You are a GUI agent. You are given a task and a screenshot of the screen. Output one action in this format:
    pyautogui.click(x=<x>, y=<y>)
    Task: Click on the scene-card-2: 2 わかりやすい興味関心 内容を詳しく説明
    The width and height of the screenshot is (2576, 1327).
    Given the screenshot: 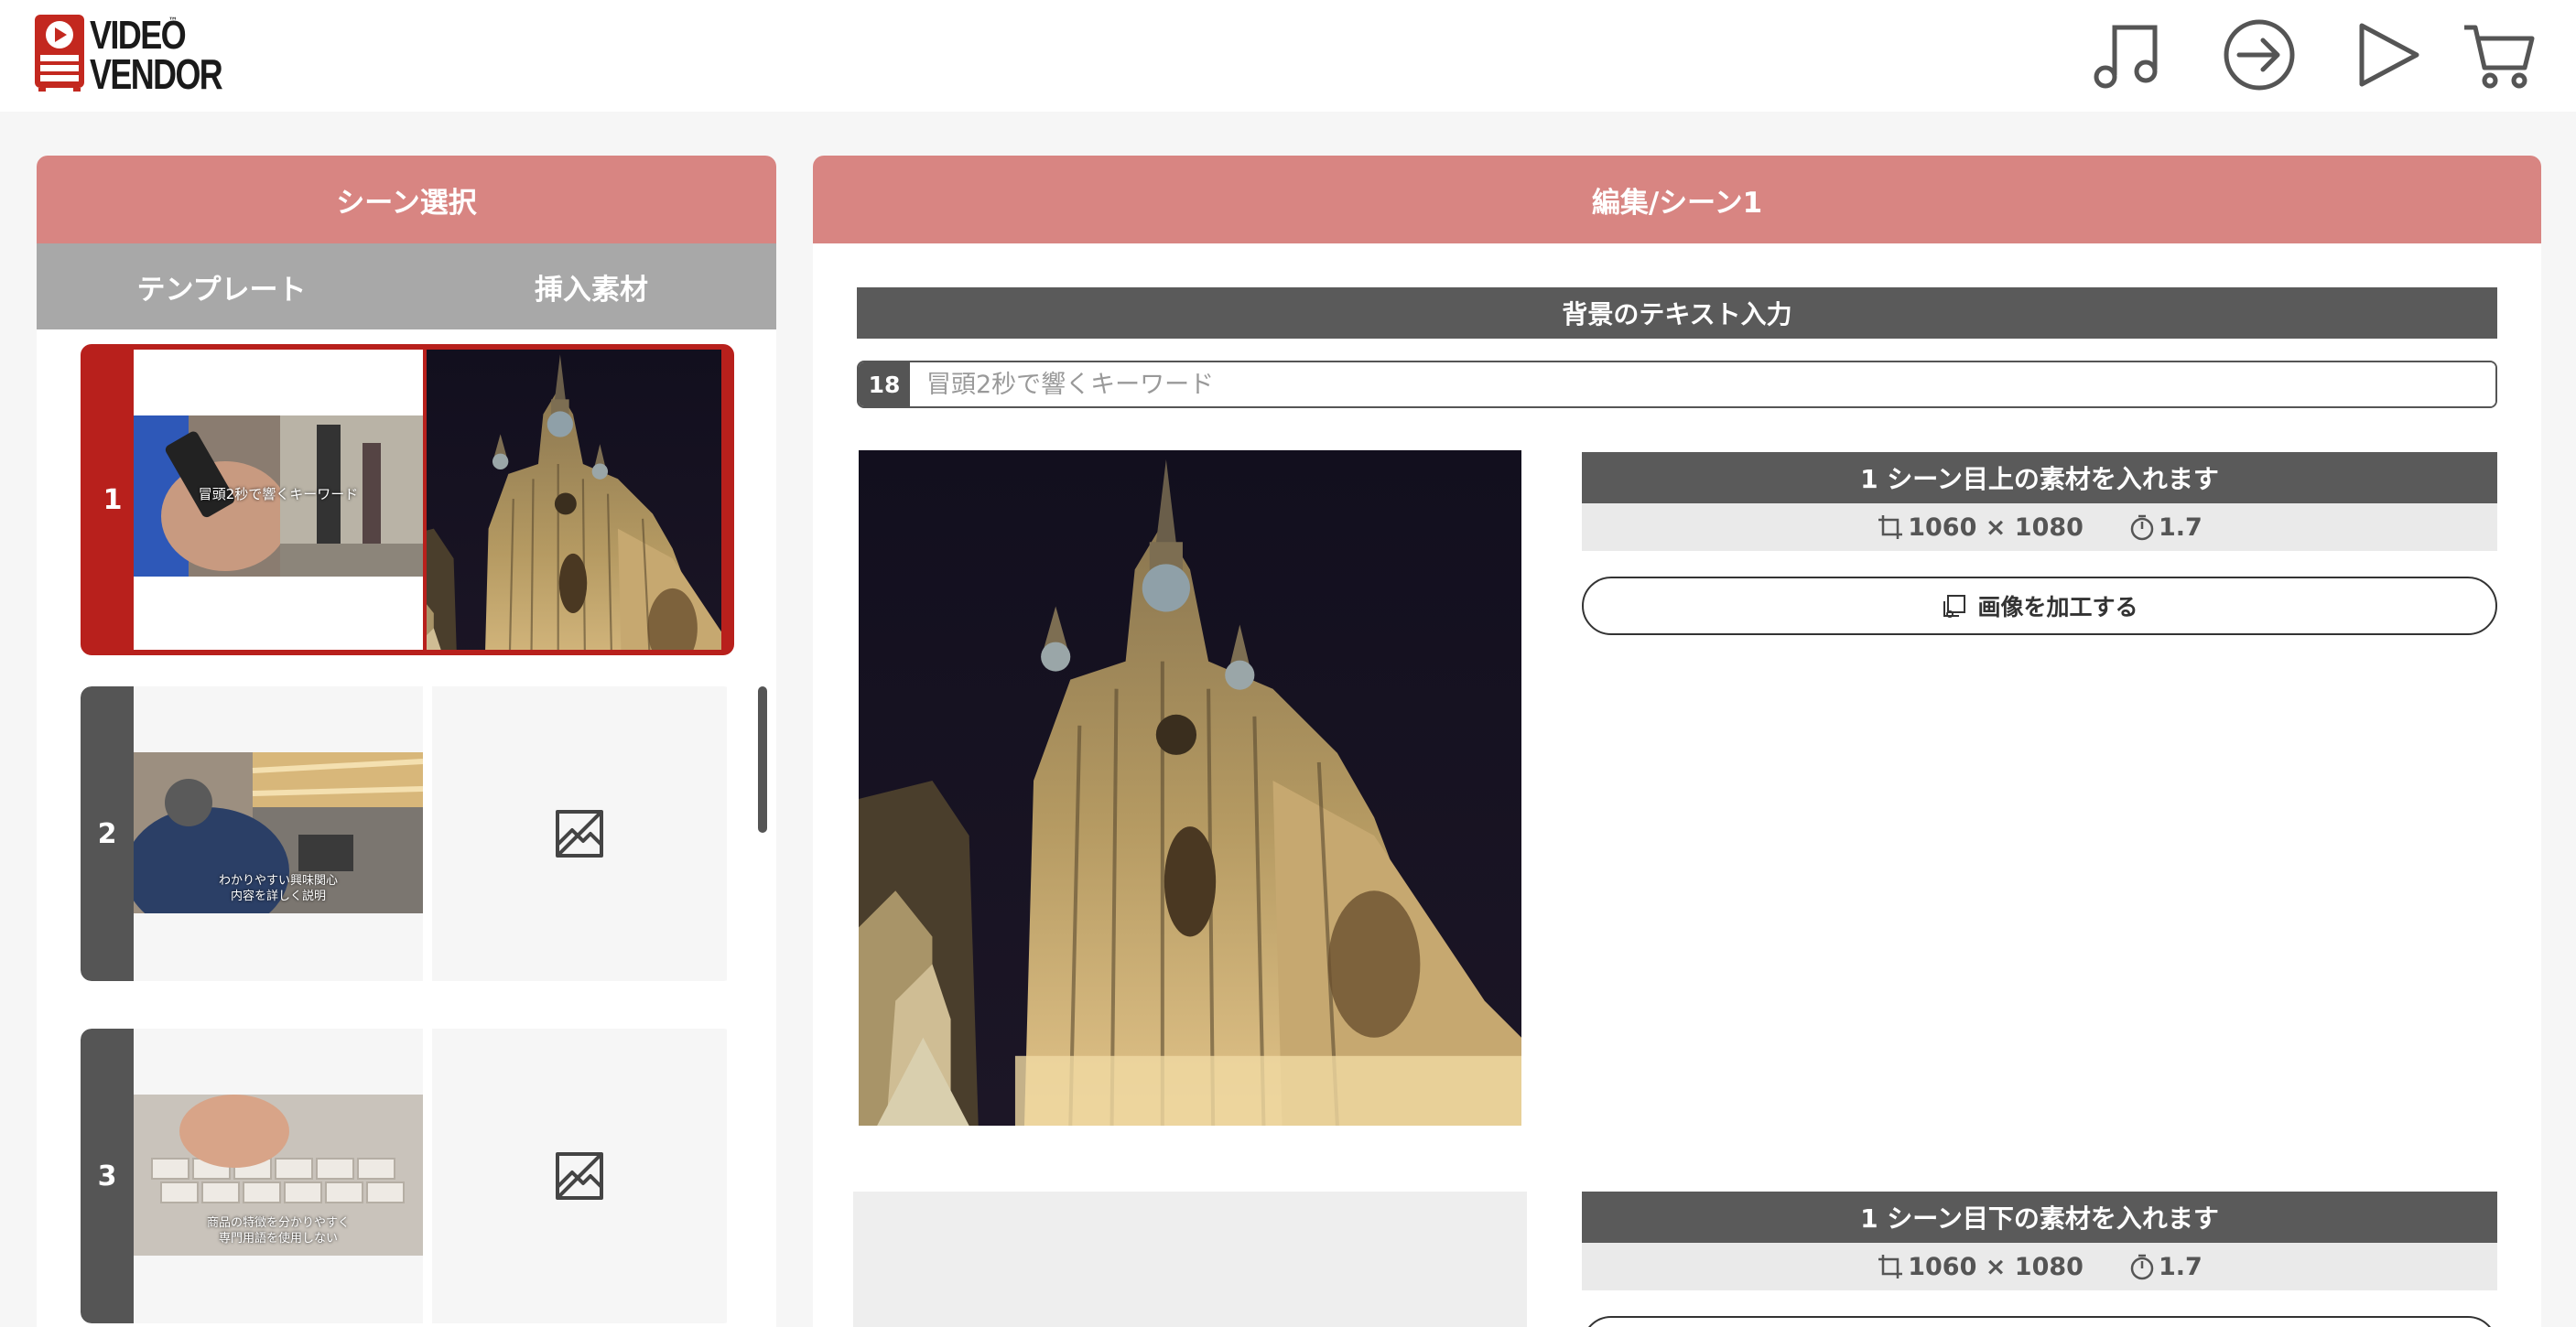 What is the action you would take?
    pyautogui.click(x=408, y=833)
    